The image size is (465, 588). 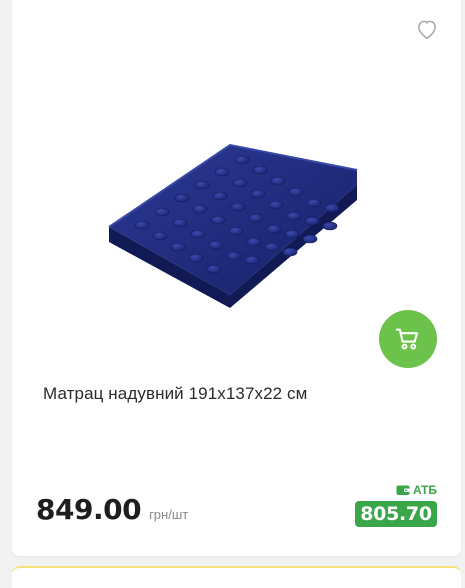 I want to click on promo-label-text: АТБ, so click(x=424, y=490).